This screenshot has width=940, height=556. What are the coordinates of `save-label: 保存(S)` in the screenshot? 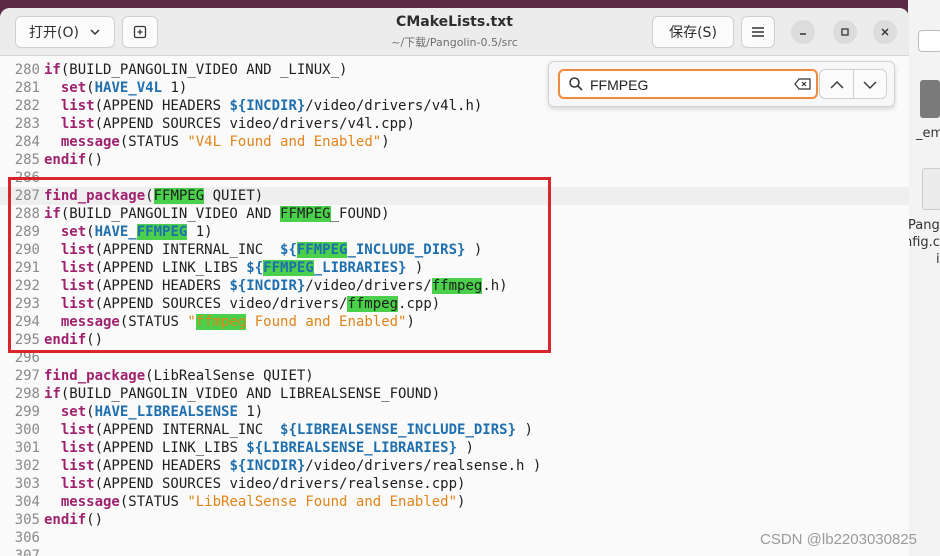 It's located at (693, 33).